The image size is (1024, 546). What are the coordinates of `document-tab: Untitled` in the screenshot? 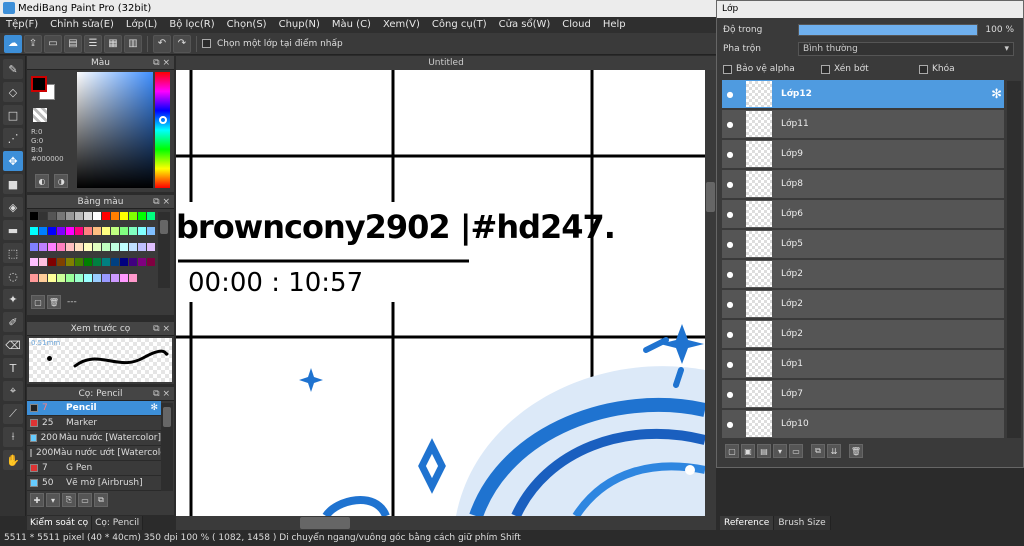 It's located at (446, 63).